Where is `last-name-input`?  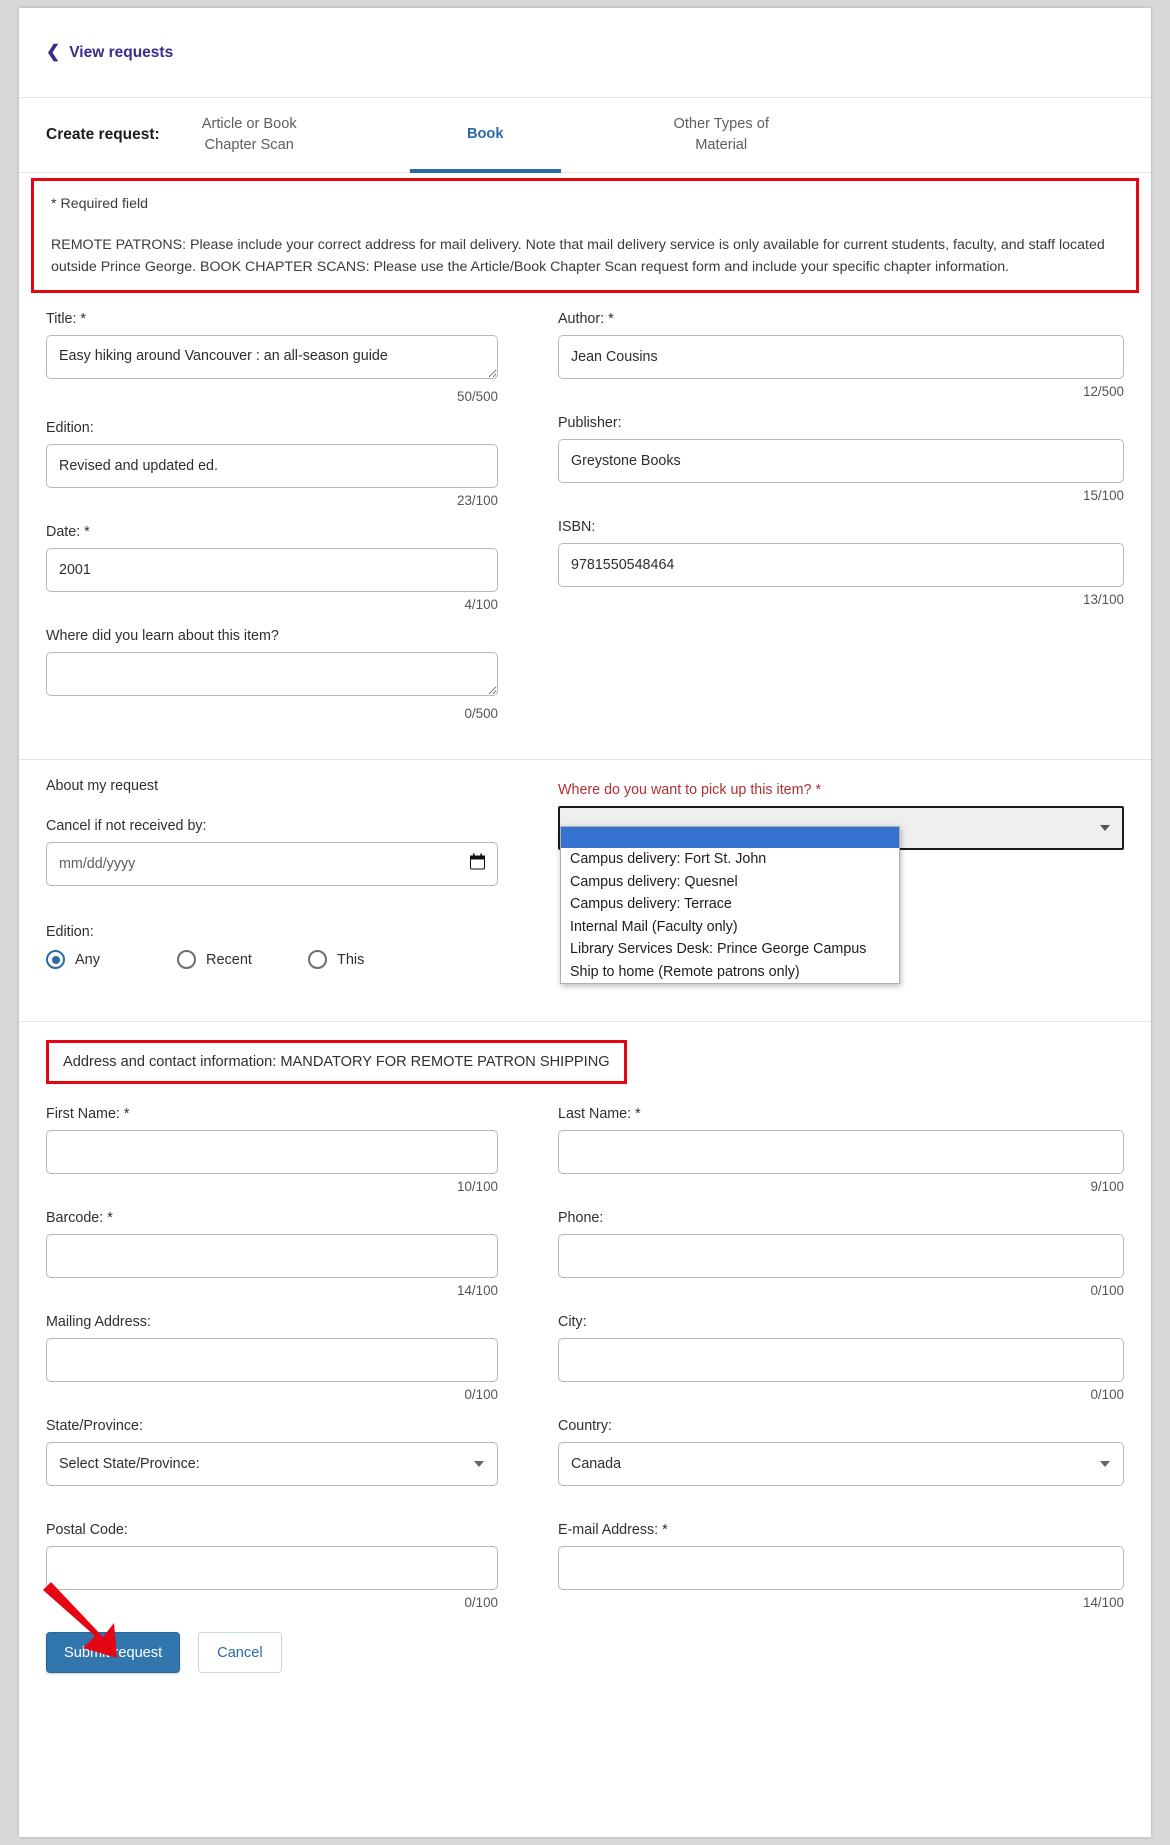 last-name-input is located at coordinates (841, 1152).